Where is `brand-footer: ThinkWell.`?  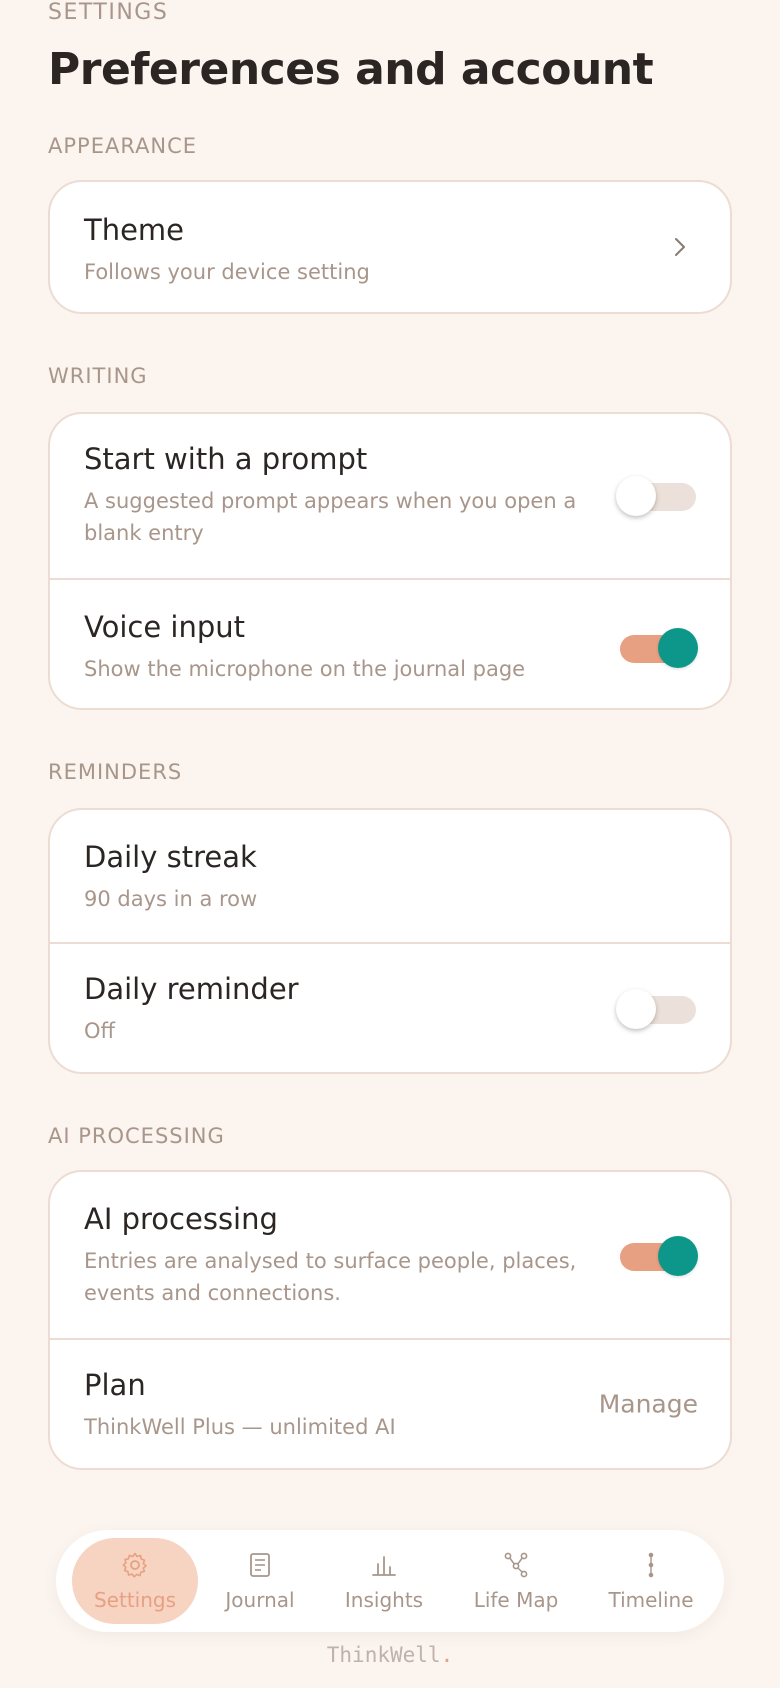 brand-footer: ThinkWell. is located at coordinates (390, 1655).